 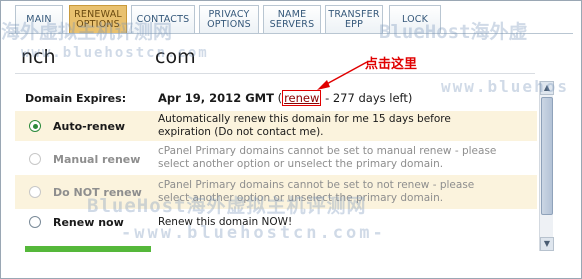 I want to click on tab-contacts-label: CONTACTS, so click(x=163, y=19).